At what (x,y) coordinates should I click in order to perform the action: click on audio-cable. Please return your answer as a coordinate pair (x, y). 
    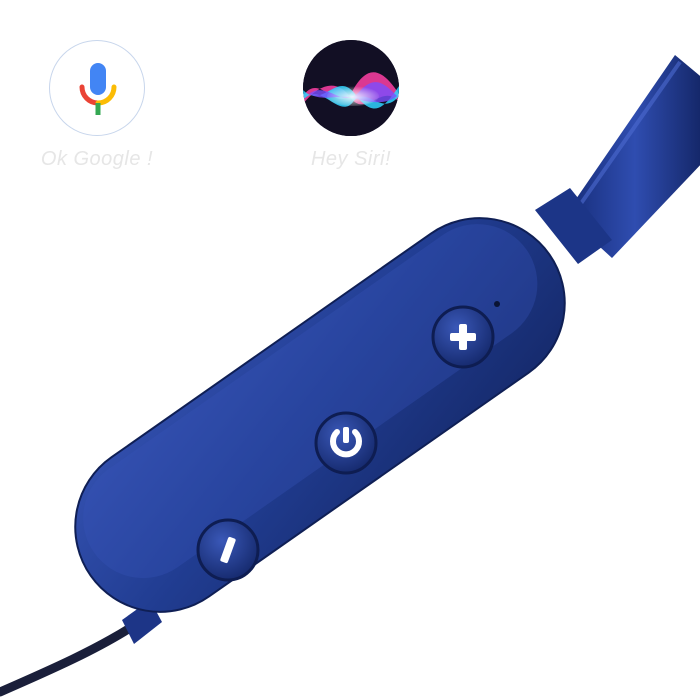
    Looking at the image, I should click on (81, 648).